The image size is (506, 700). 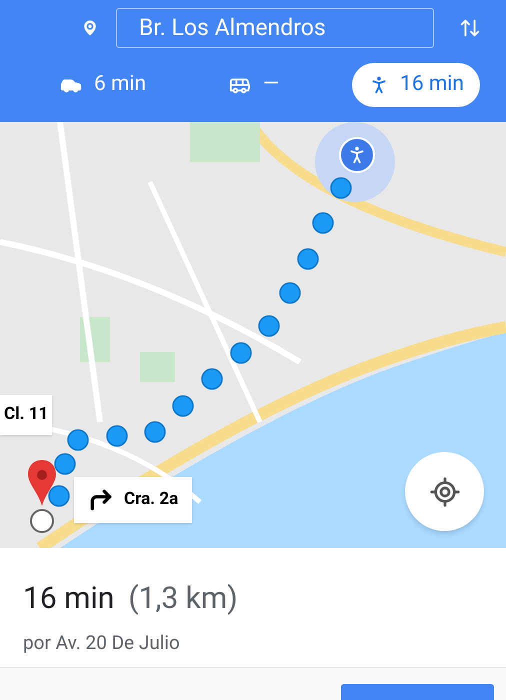 I want to click on street-label: Cl. 11, so click(x=26, y=415).